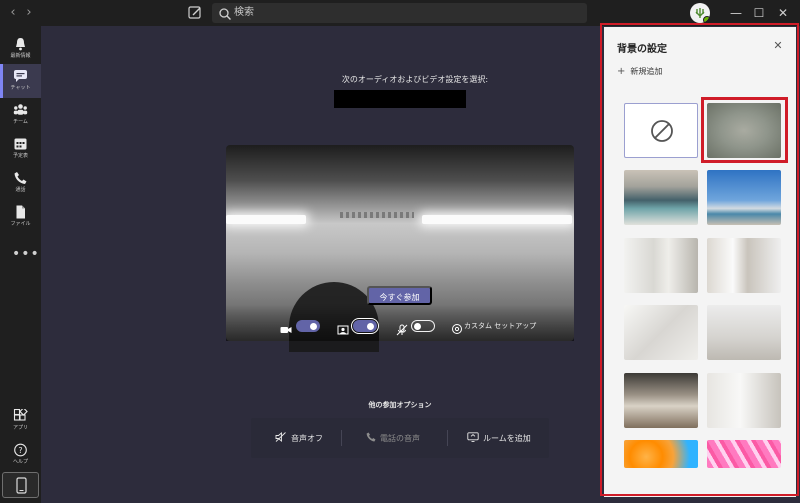  I want to click on presence-available-icon, so click(706, 19).